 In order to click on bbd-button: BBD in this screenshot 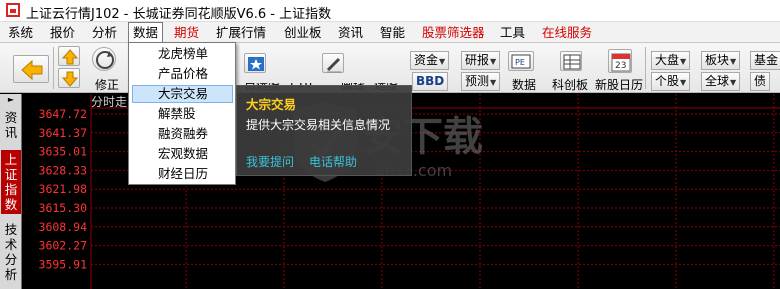, I will do `click(430, 81)`.